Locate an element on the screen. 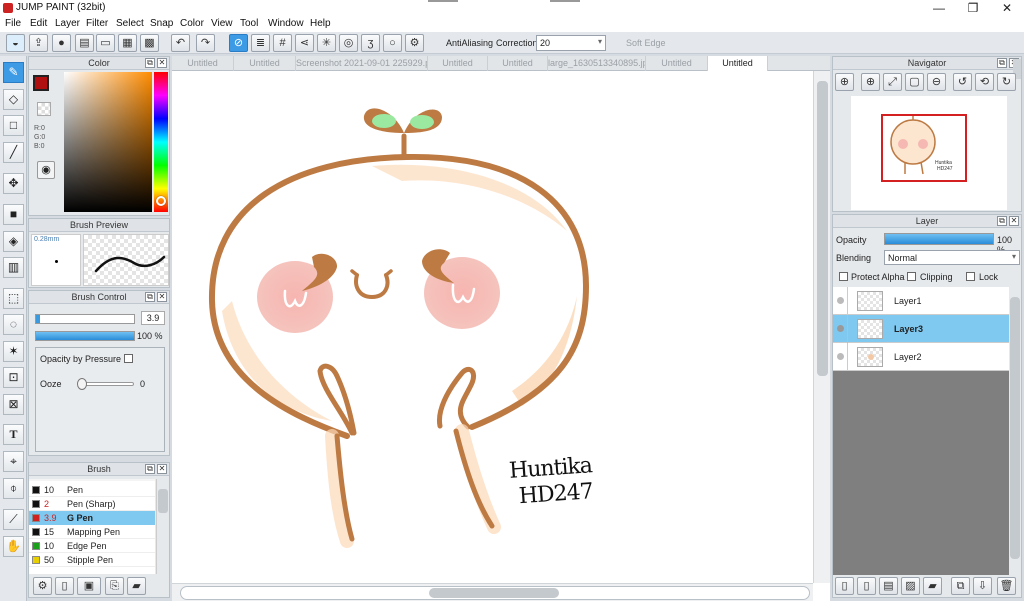  brush-list-scrollbar is located at coordinates (162, 526).